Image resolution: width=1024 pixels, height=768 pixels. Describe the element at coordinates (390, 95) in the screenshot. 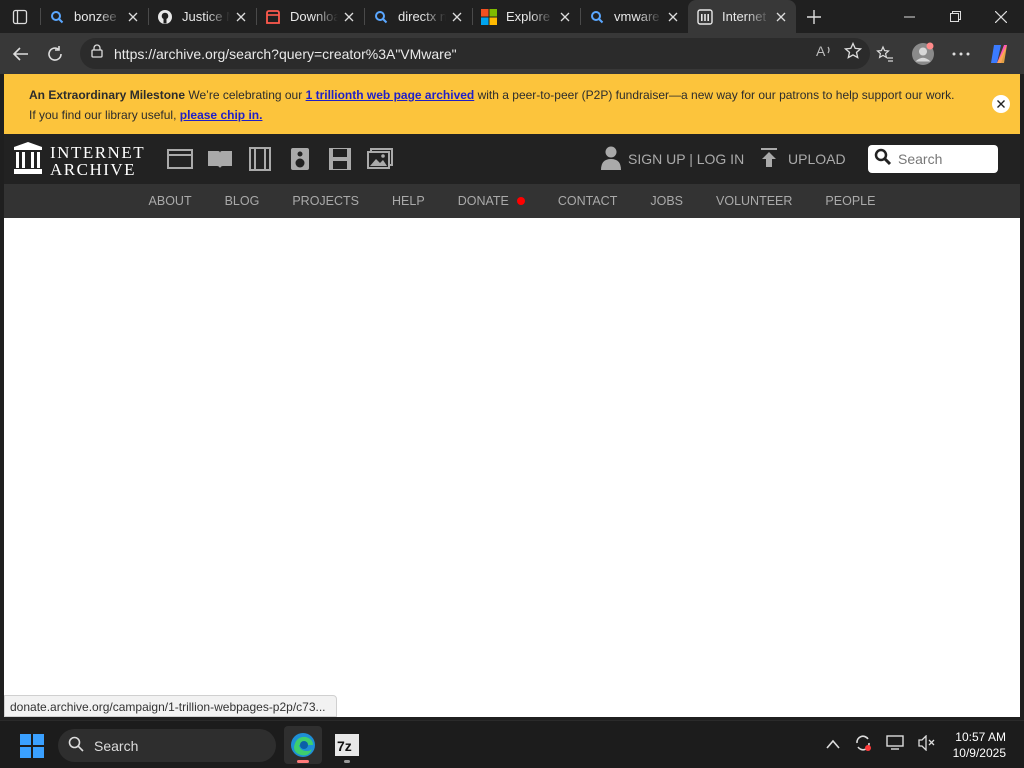

I see `trillion-link: 1 trillionth web page archived` at that location.